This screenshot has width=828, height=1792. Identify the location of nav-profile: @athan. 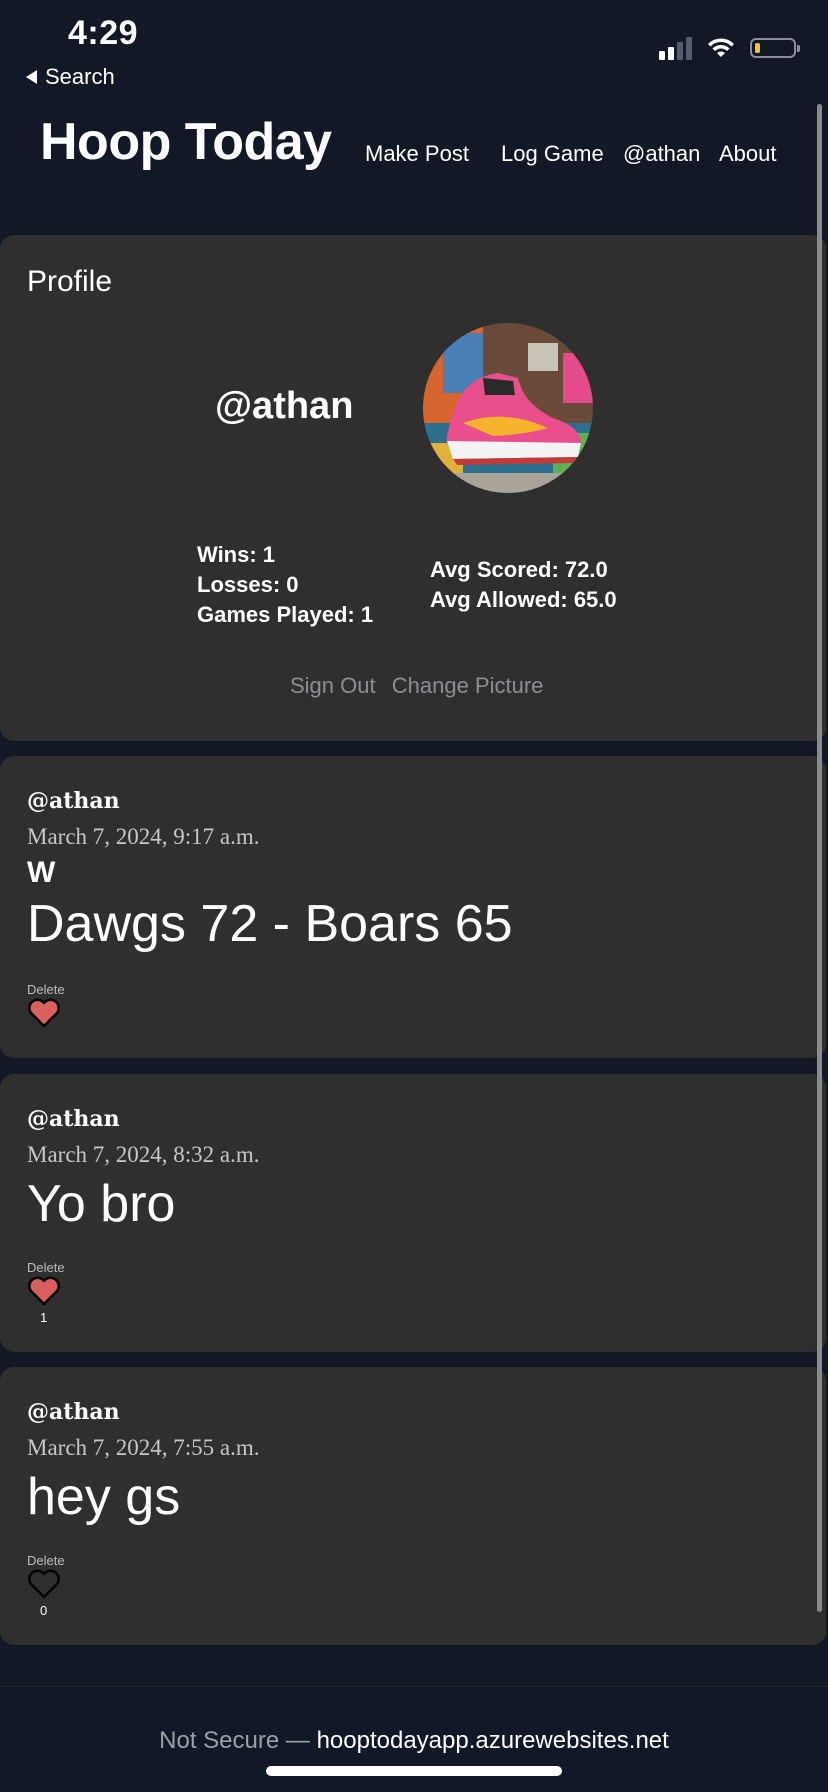
(661, 154).